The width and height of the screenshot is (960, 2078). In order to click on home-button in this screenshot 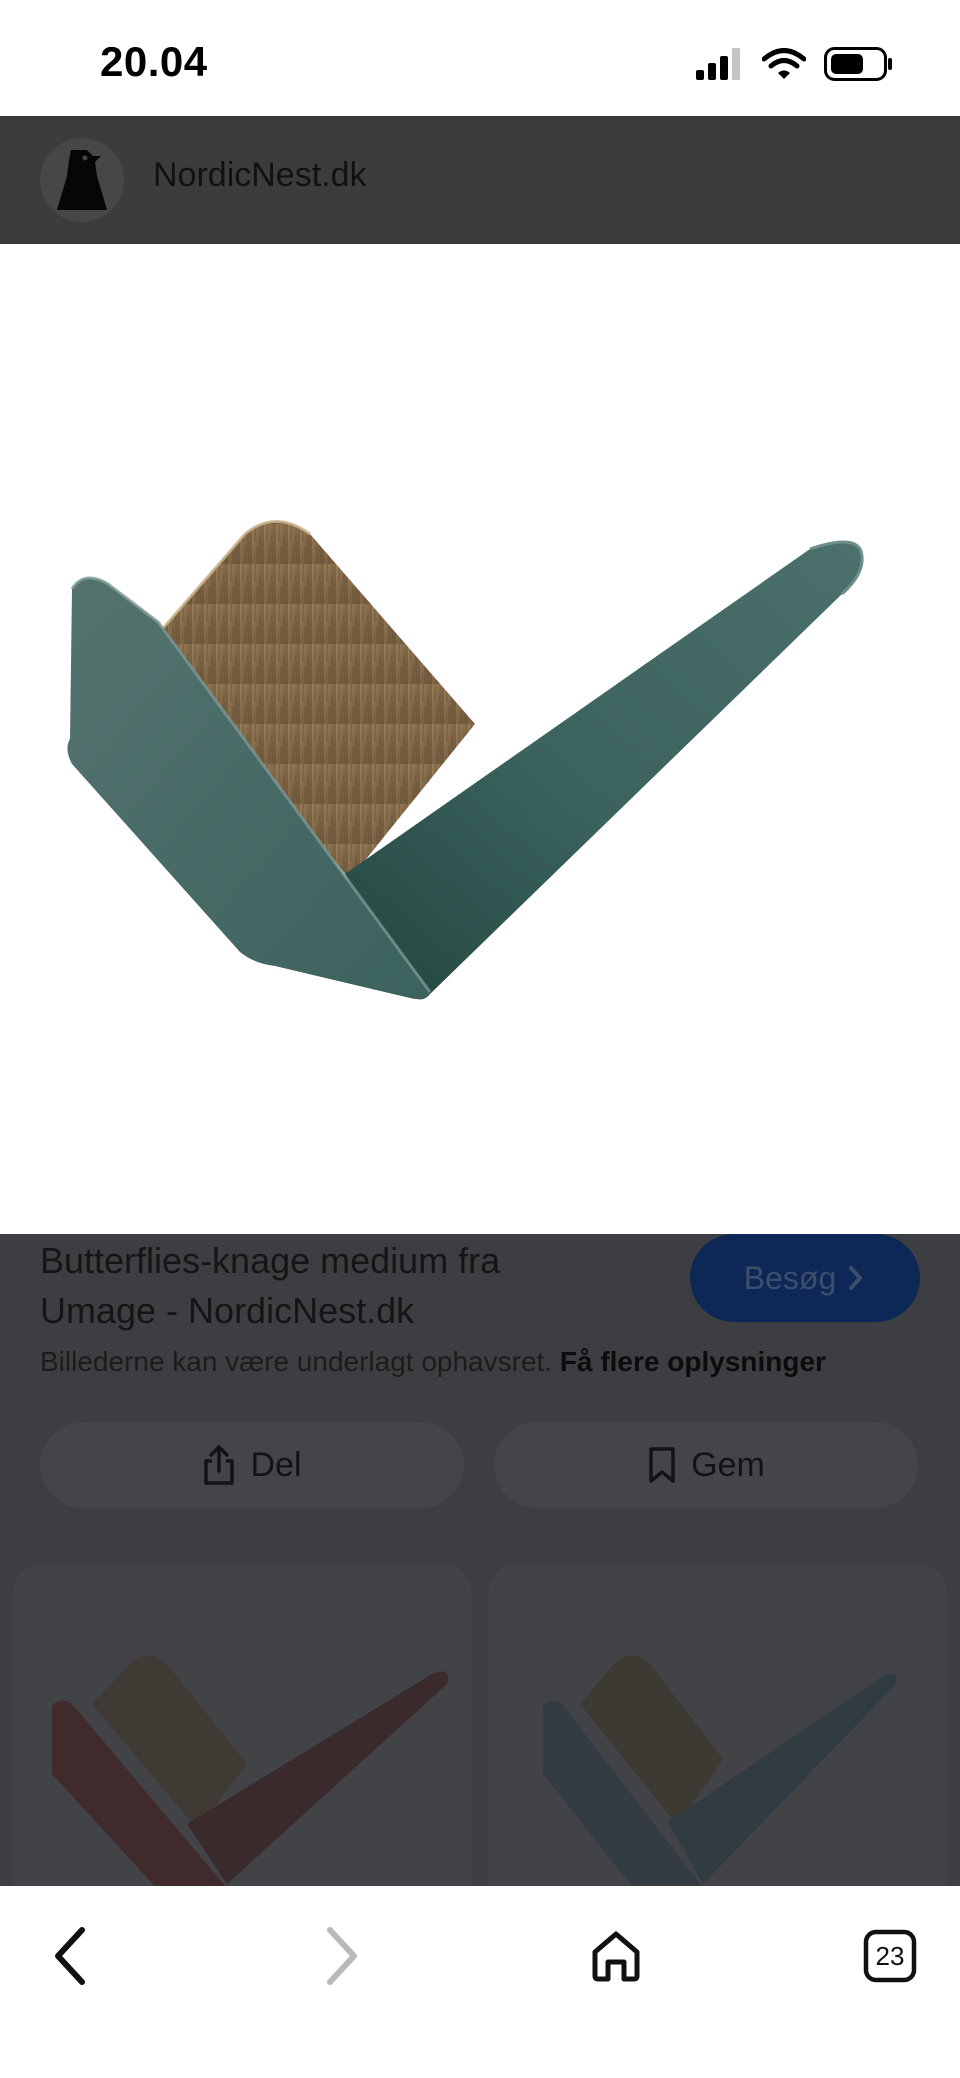, I will do `click(616, 1956)`.